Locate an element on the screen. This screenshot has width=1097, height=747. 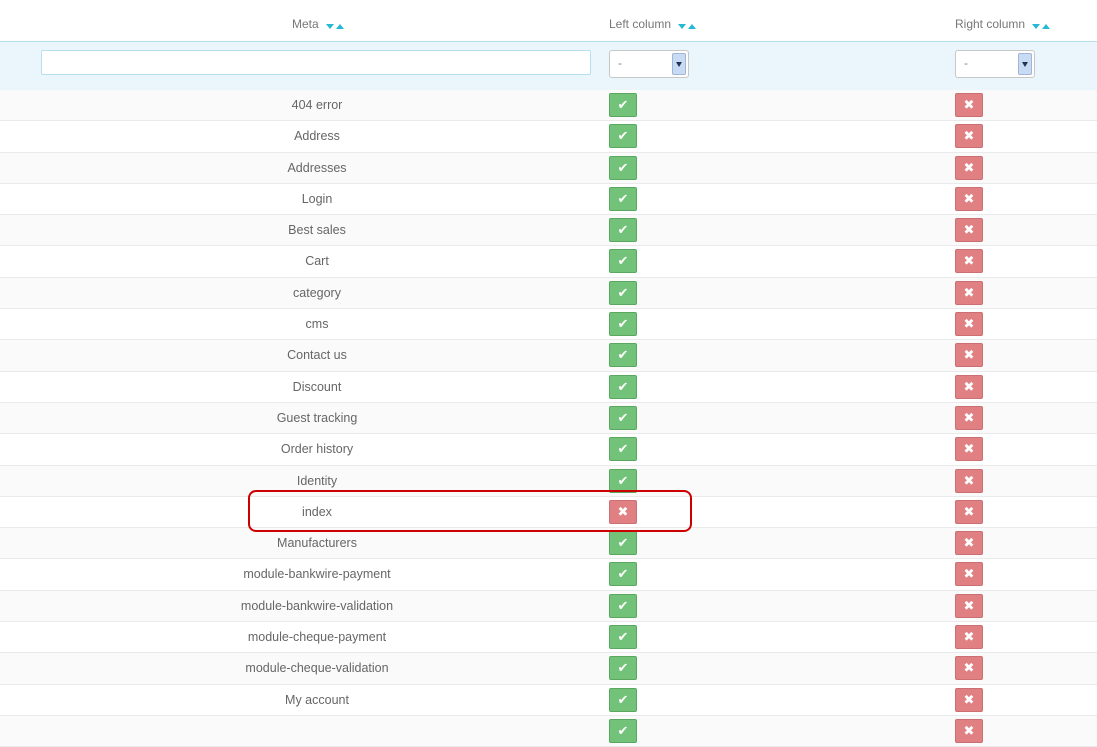
meta-cell: Cart is located at coordinates (317, 261).